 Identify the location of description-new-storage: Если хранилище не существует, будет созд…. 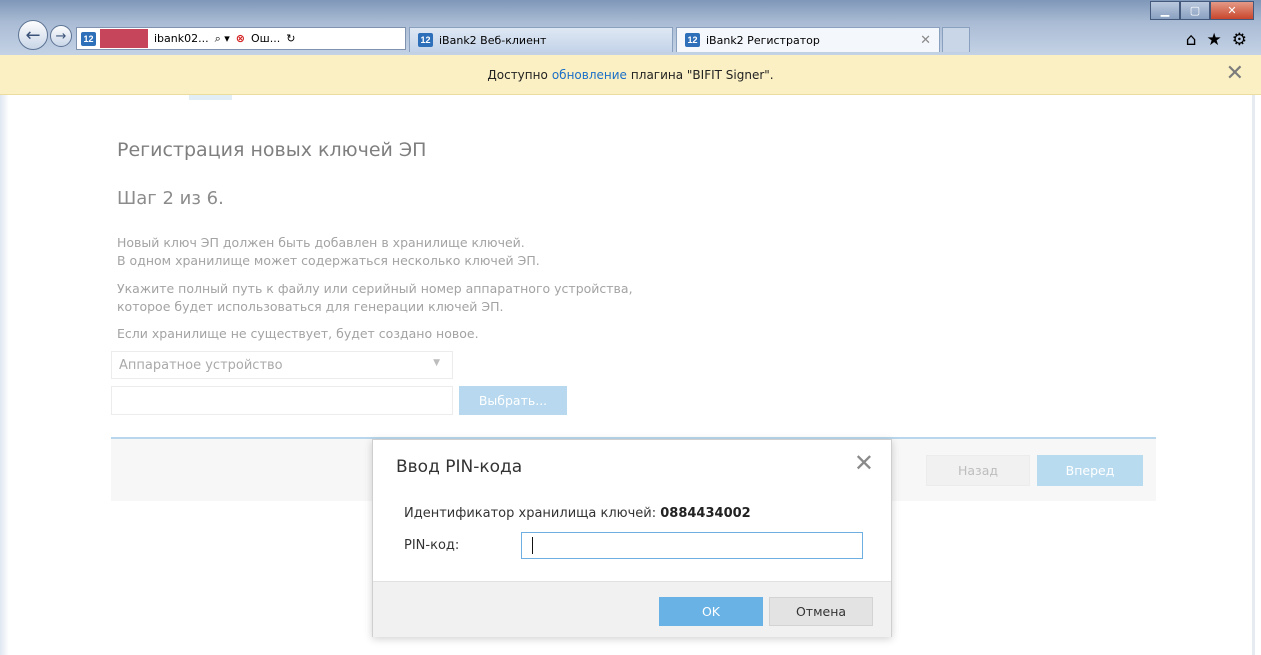
(298, 333).